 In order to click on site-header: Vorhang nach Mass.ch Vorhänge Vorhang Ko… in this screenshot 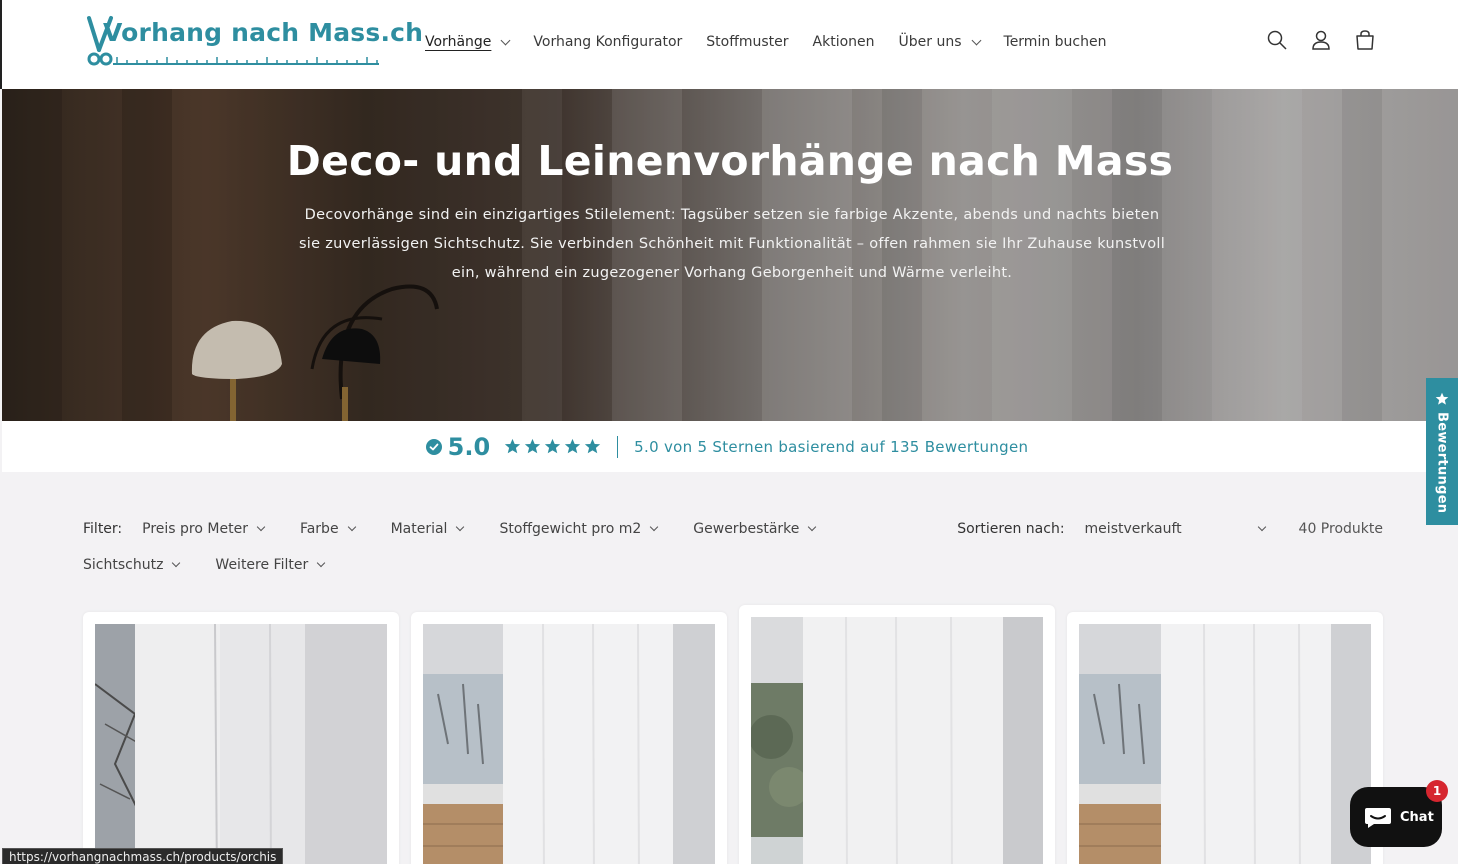, I will do `click(729, 44)`.